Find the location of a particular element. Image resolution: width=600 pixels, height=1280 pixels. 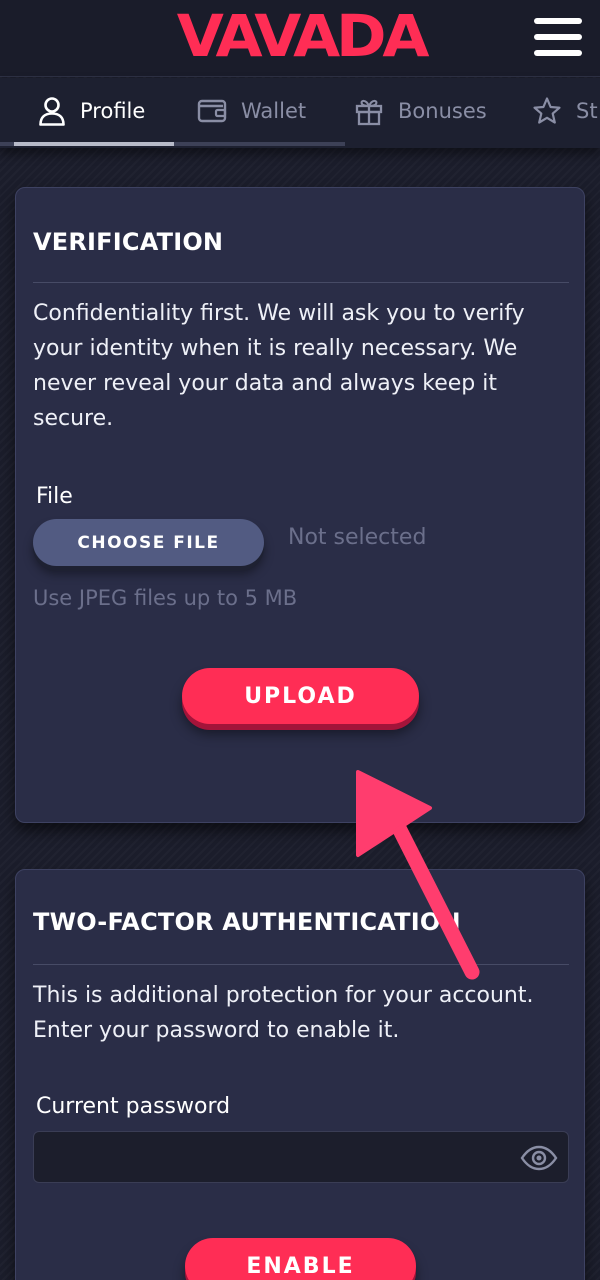

star-icon is located at coordinates (547, 110).